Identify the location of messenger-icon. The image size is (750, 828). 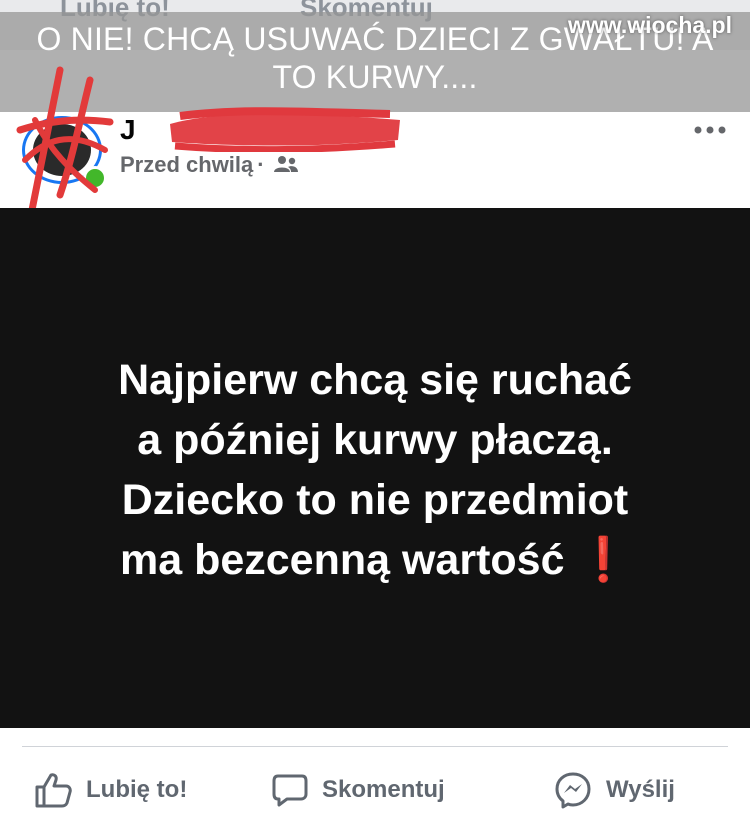
(573, 790).